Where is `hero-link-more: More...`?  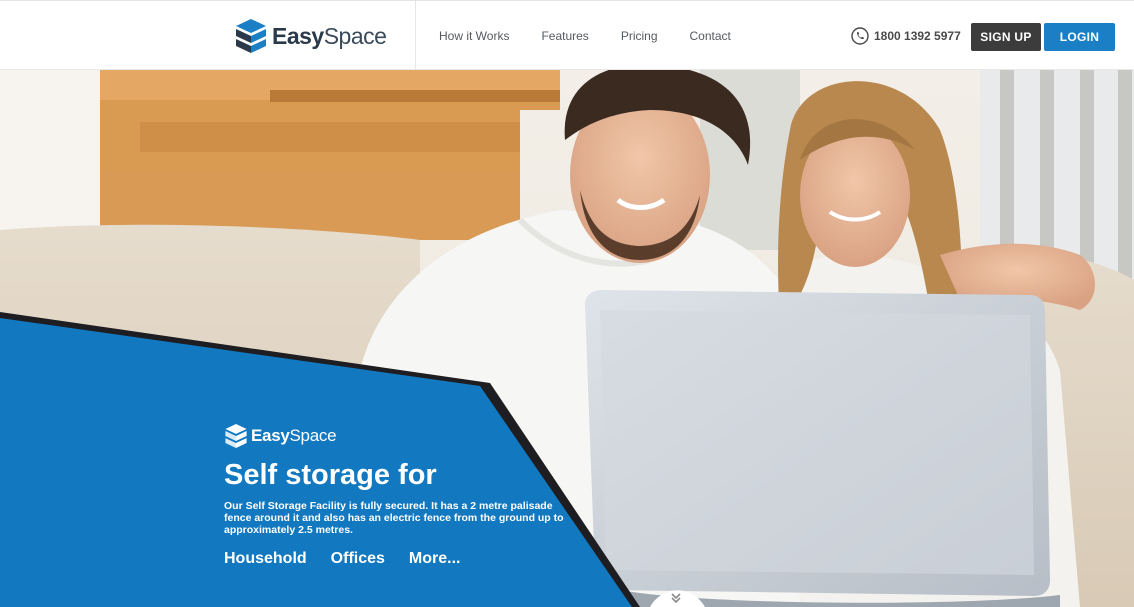 hero-link-more: More... is located at coordinates (435, 559).